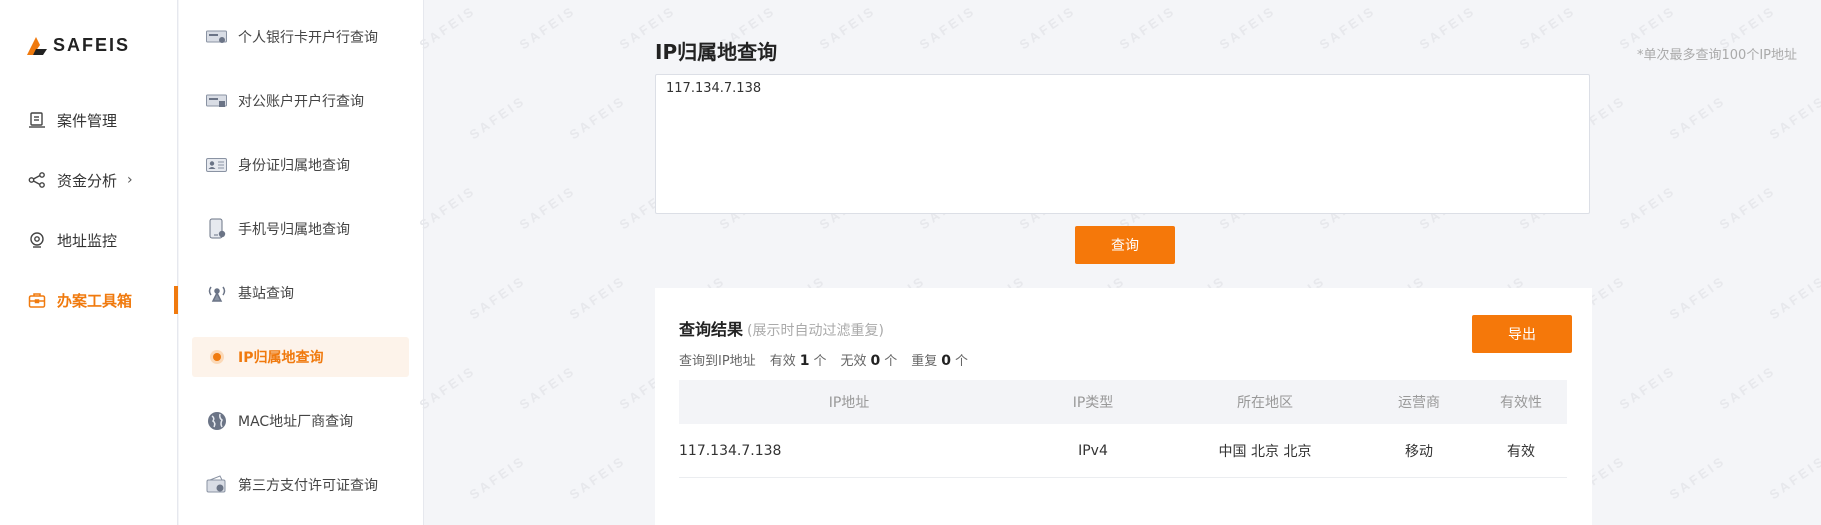 This screenshot has height=525, width=1821. I want to click on subnav-item-mac-vendor: MAC地址厂商查询, so click(300, 421).